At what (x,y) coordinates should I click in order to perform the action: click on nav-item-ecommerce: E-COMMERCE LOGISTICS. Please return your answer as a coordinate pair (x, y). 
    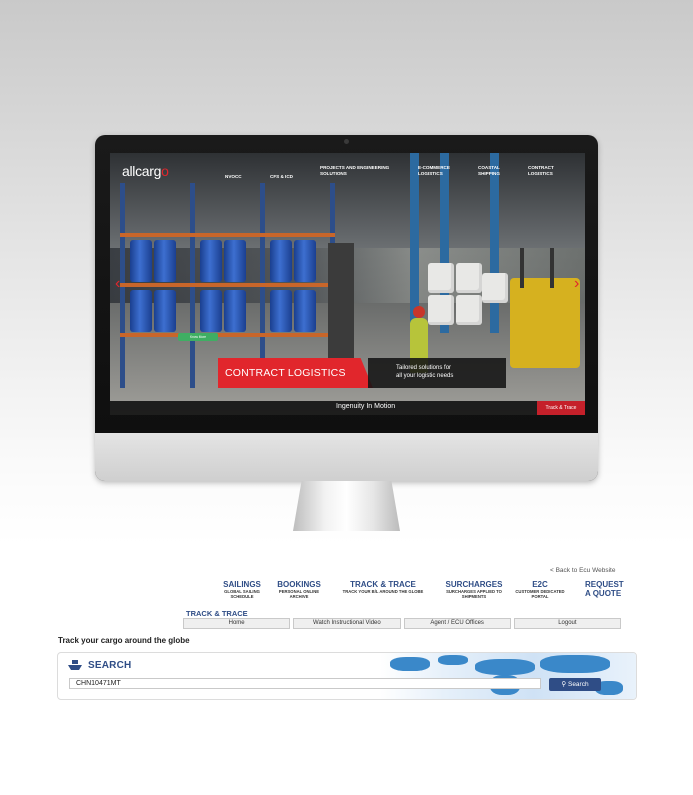
    Looking at the image, I should click on (438, 171).